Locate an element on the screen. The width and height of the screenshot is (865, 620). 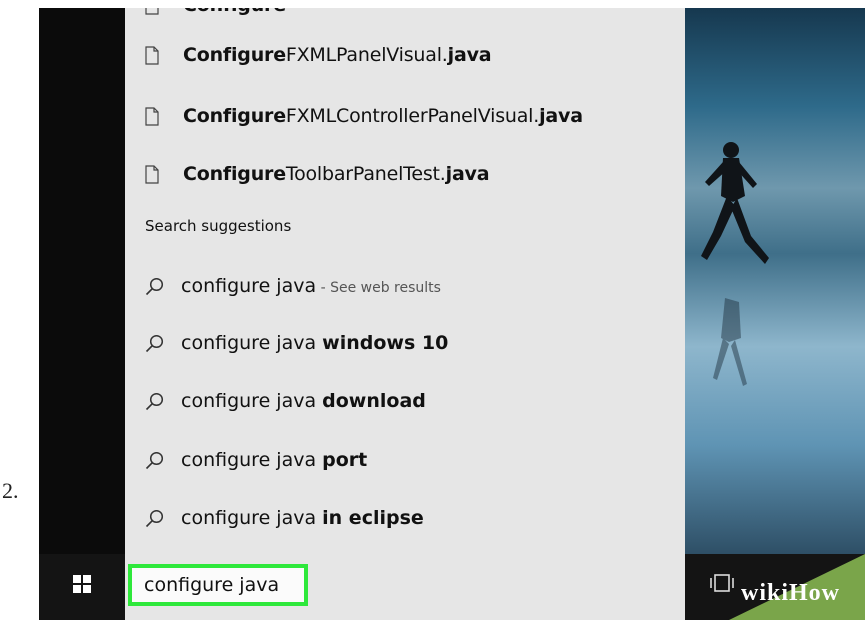
taskbar: wikiHow is located at coordinates (452, 587).